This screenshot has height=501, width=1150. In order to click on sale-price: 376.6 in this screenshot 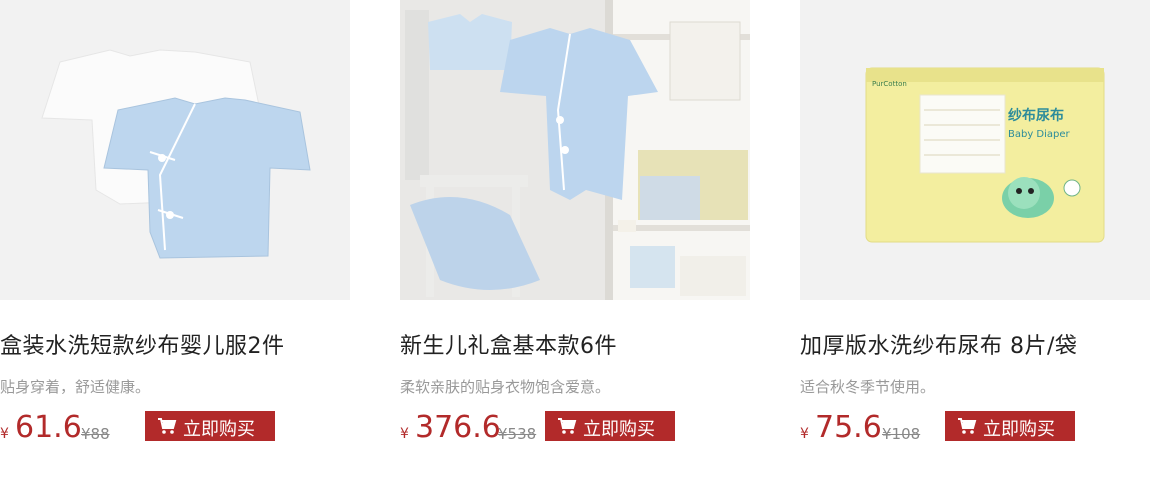, I will do `click(458, 427)`.